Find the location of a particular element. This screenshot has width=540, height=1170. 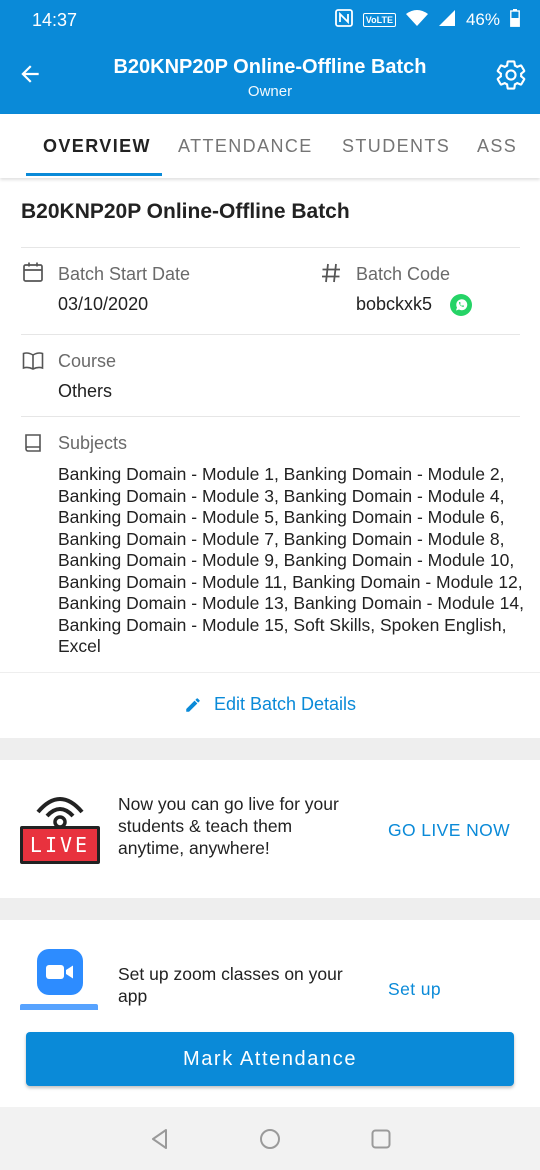

zoom-icon is located at coordinates (60, 972).